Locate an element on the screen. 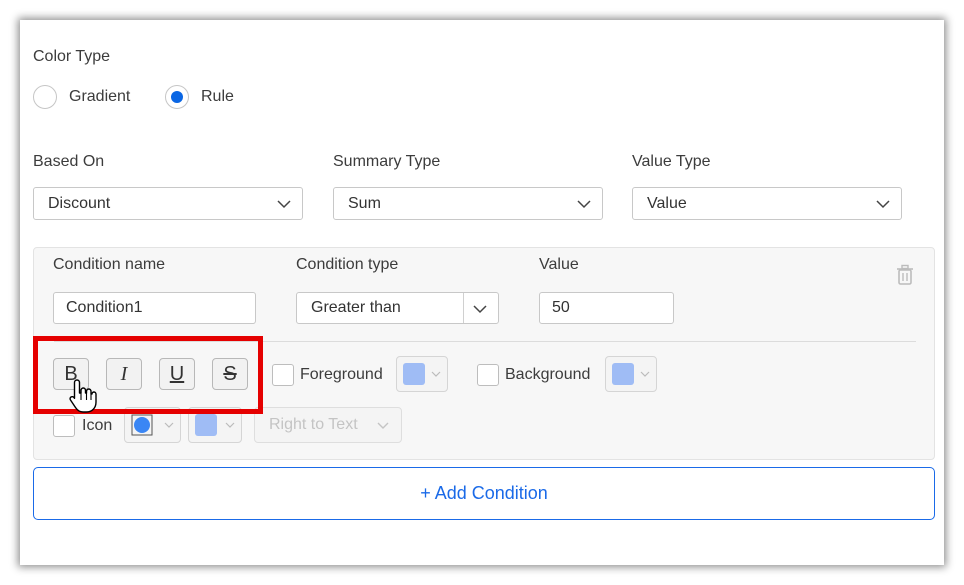 This screenshot has width=964, height=585. summary-type-dropdown: Sum is located at coordinates (468, 203).